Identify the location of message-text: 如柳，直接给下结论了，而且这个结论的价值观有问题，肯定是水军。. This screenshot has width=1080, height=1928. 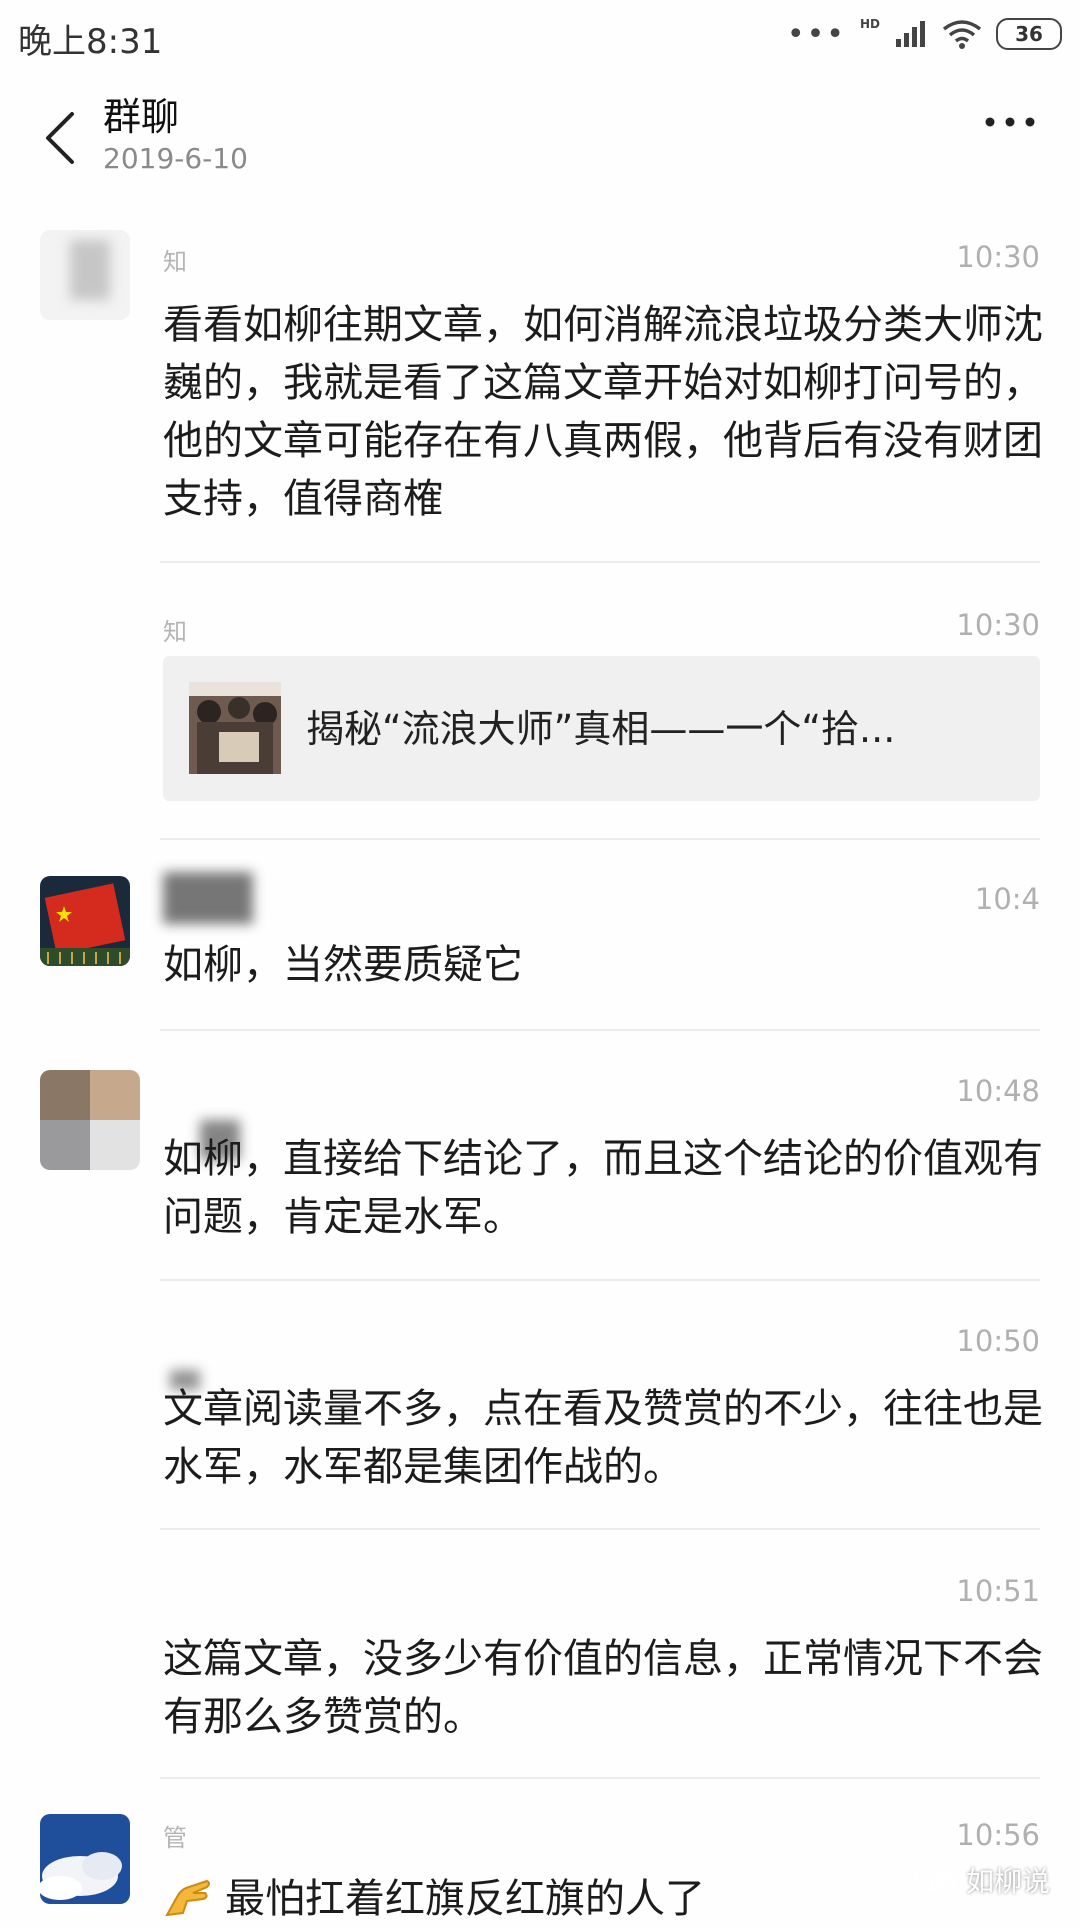
(603, 1188).